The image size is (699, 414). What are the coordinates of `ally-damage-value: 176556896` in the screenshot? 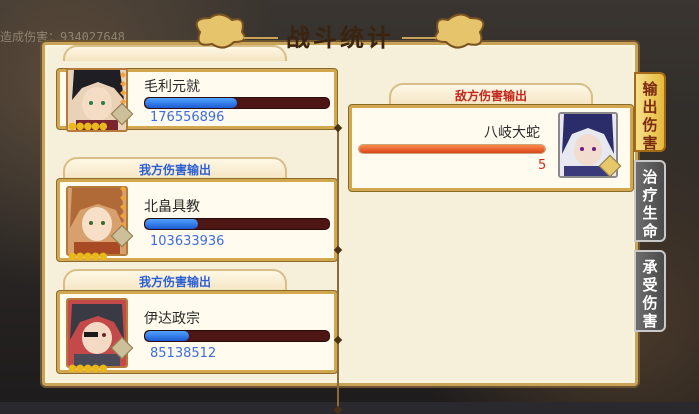 It's located at (187, 117).